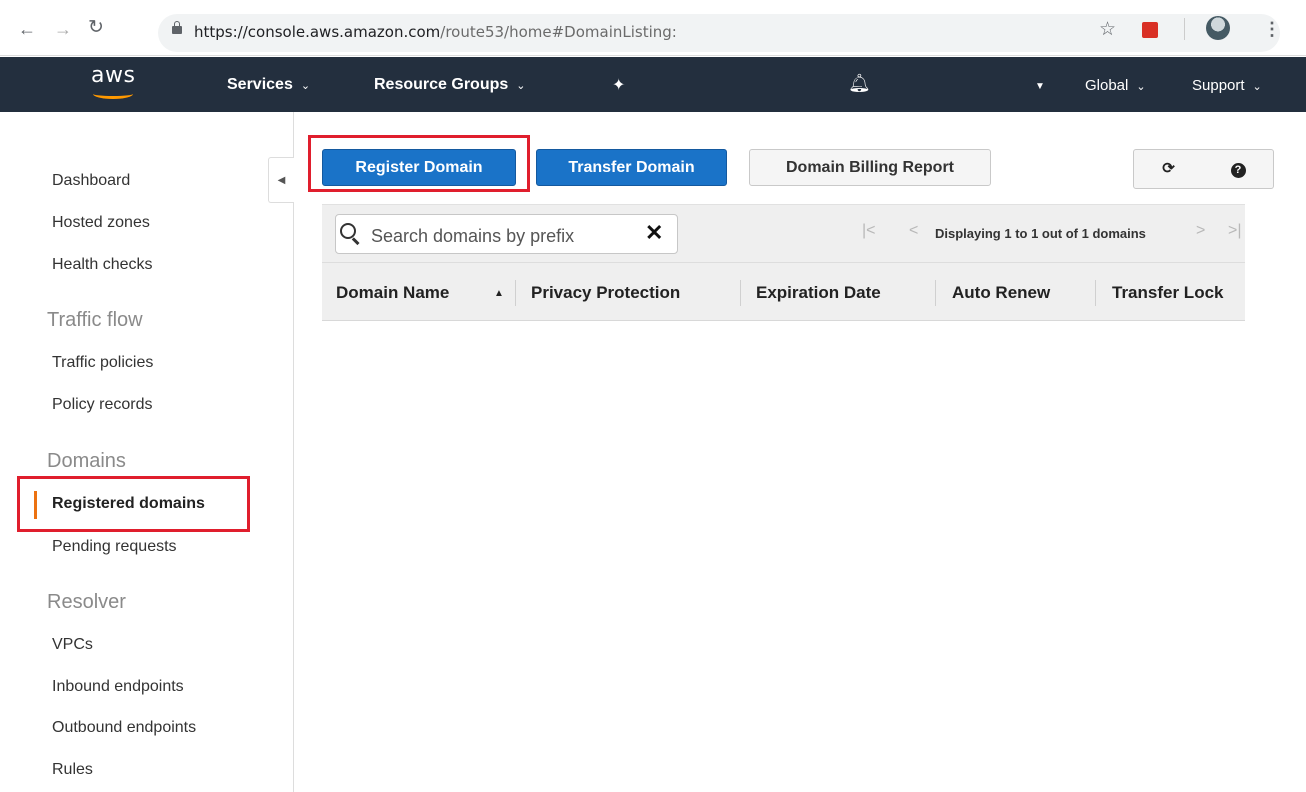 The image size is (1306, 792). I want to click on chrome-menu-icon: ⋮, so click(1272, 29).